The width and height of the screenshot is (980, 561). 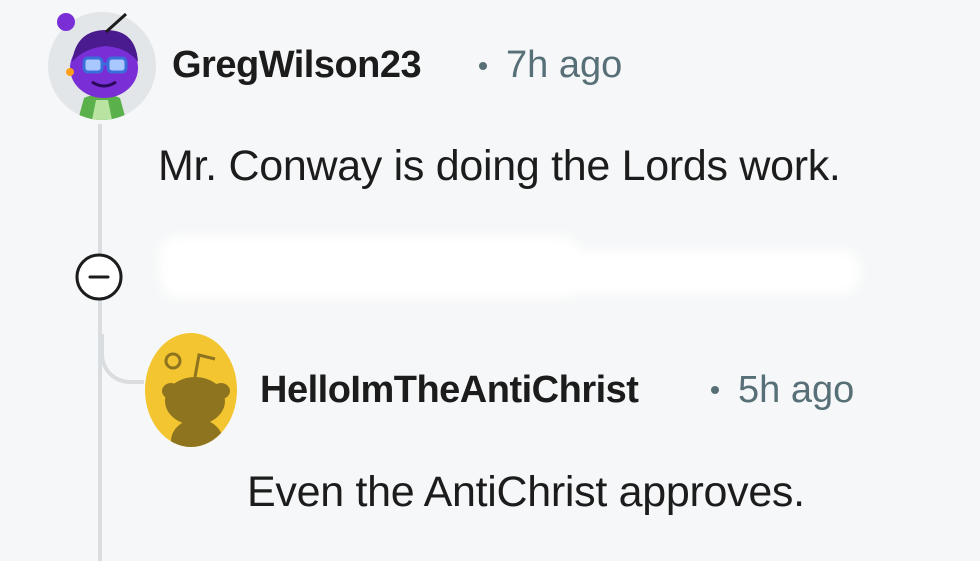 I want to click on reply-branch-line, so click(x=122, y=359).